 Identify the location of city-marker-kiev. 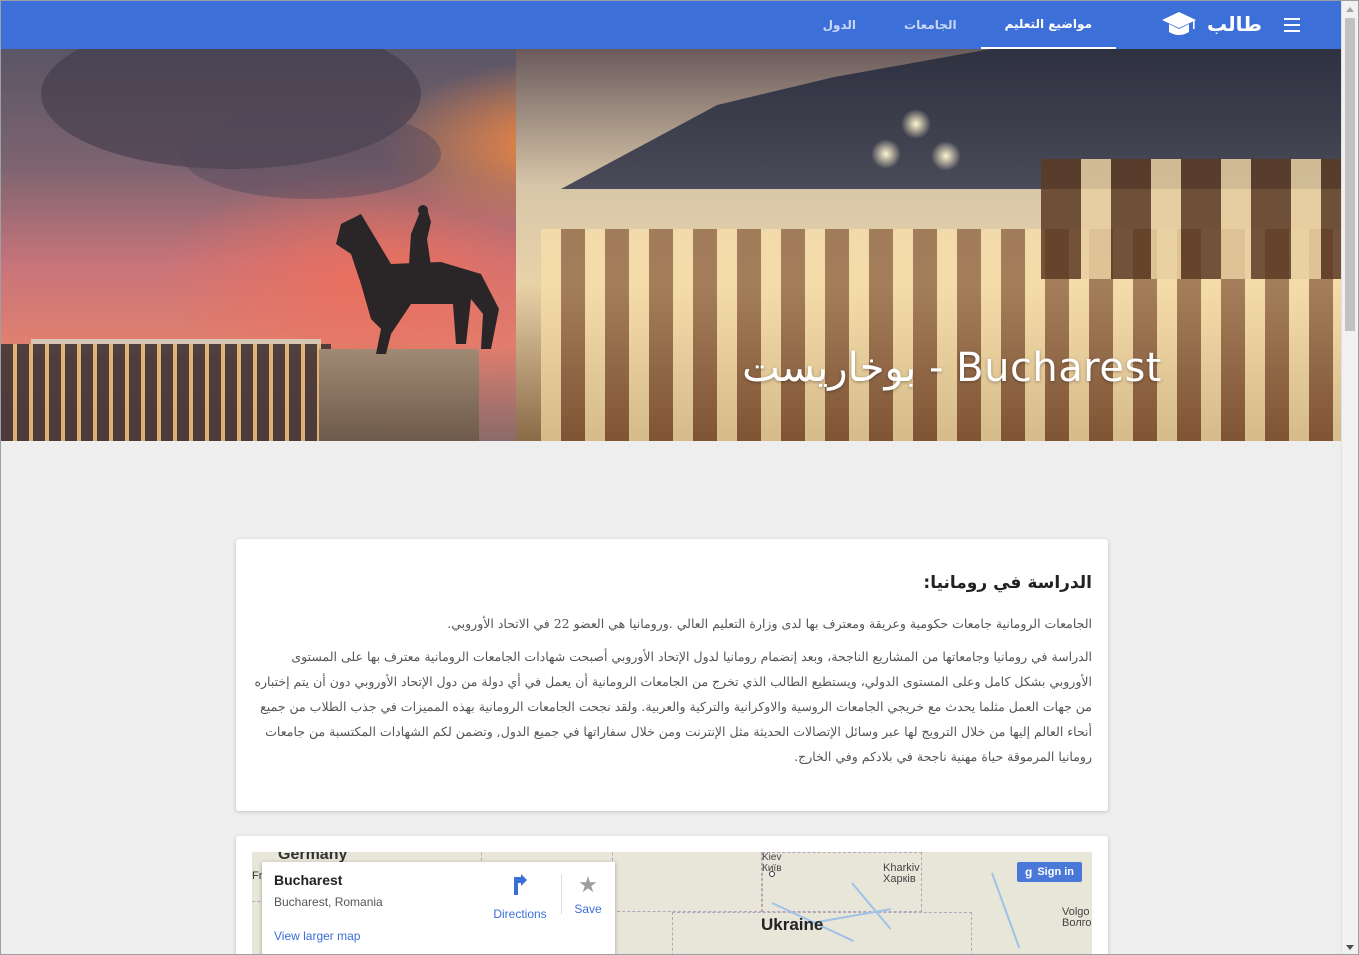
(772, 874).